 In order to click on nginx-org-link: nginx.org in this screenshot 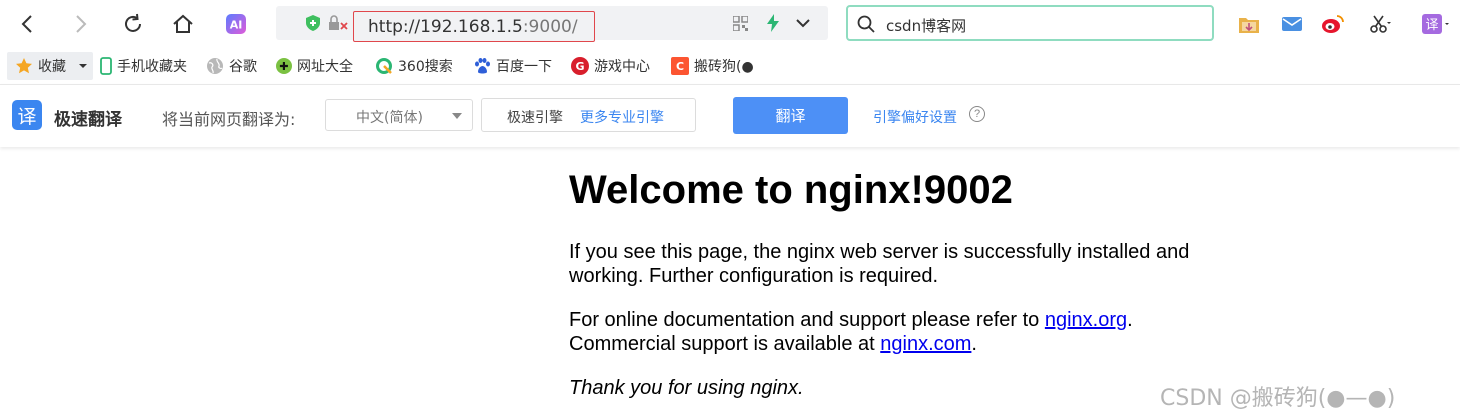, I will do `click(1086, 320)`.